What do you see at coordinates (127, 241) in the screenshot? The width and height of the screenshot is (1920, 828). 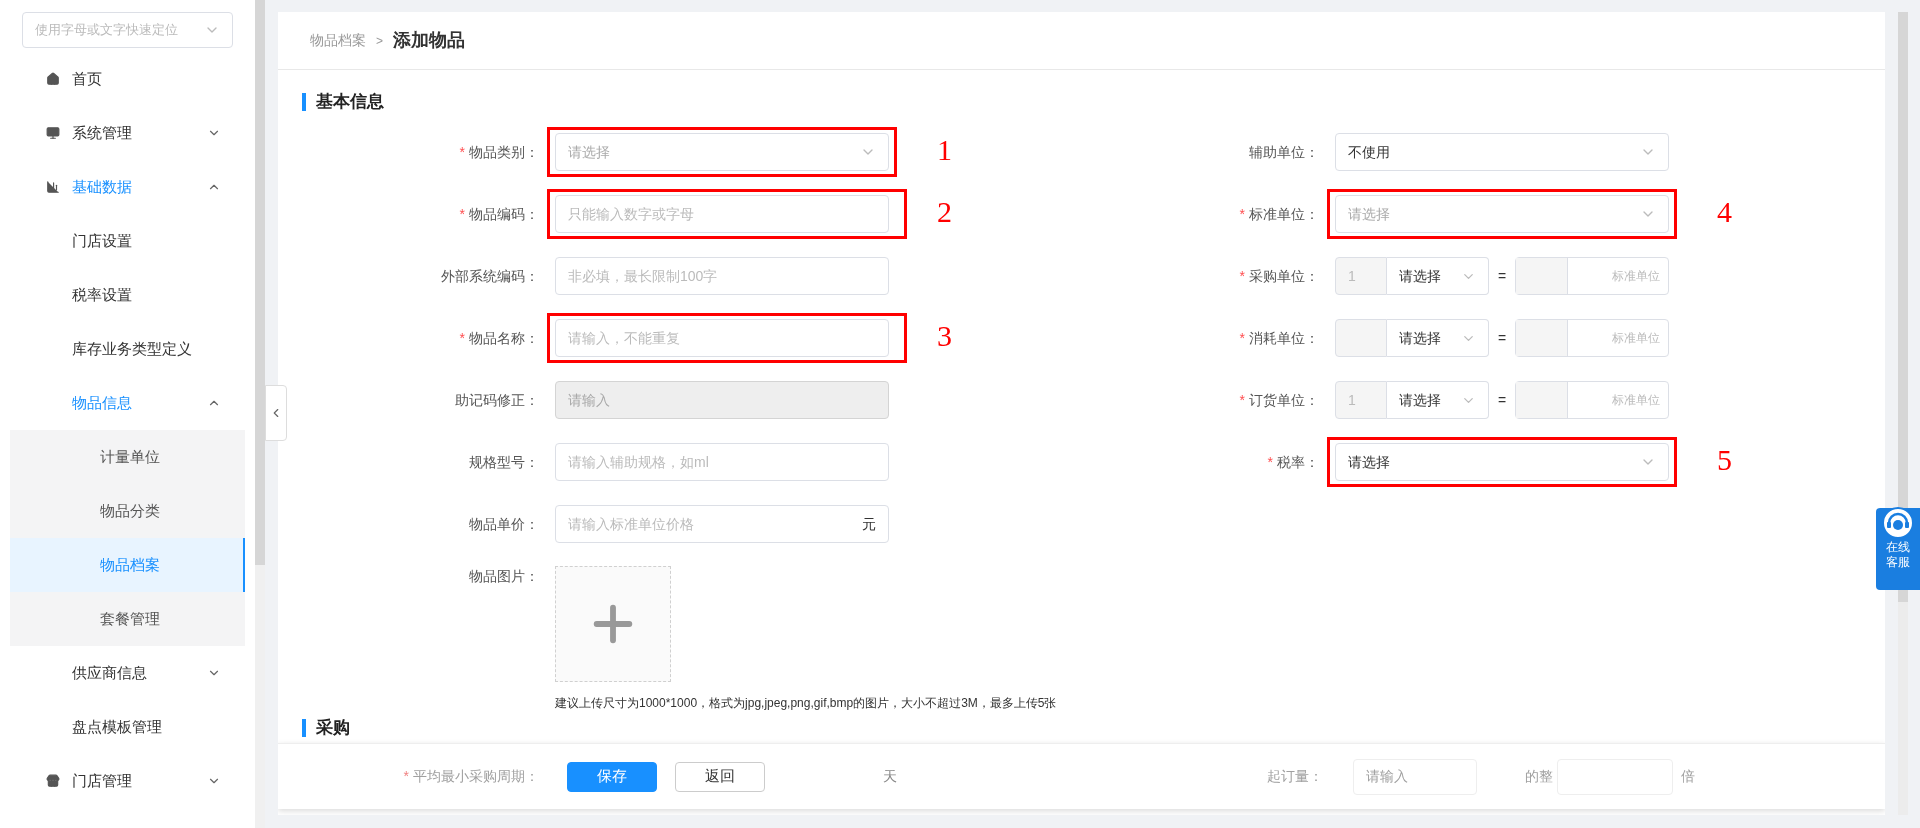 I see `sidebar-item: 门店设置` at bounding box center [127, 241].